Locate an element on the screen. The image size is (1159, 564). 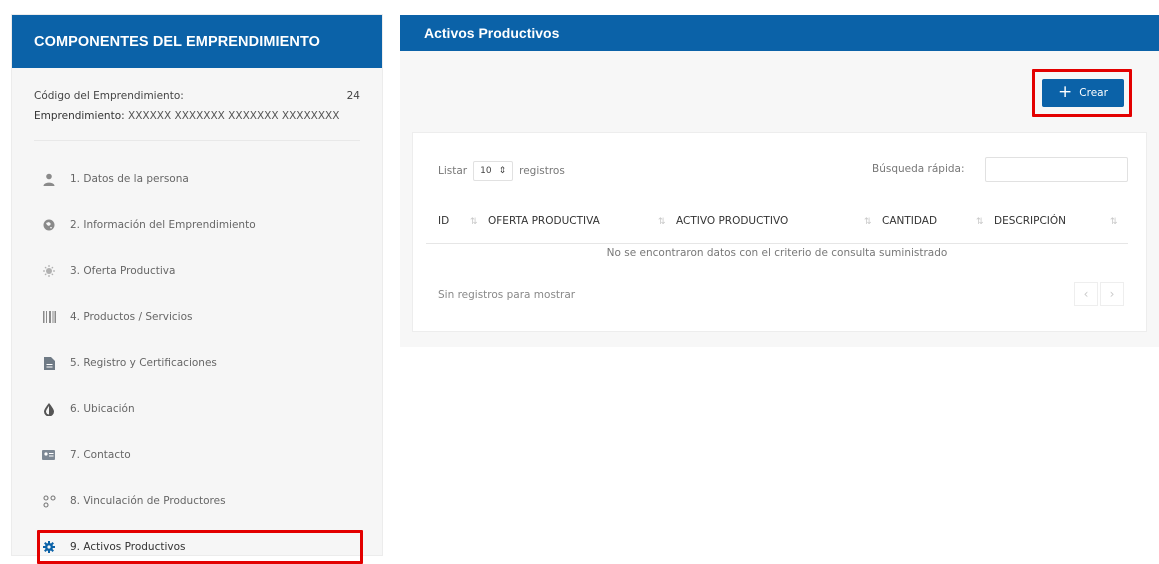
column-header-id: ID is located at coordinates (443, 221).